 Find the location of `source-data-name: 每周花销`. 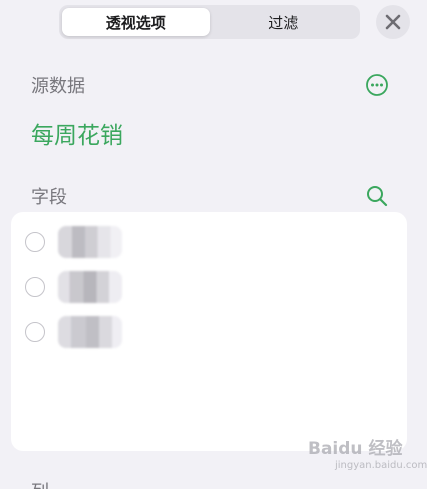

source-data-name: 每周花销 is located at coordinates (77, 133).